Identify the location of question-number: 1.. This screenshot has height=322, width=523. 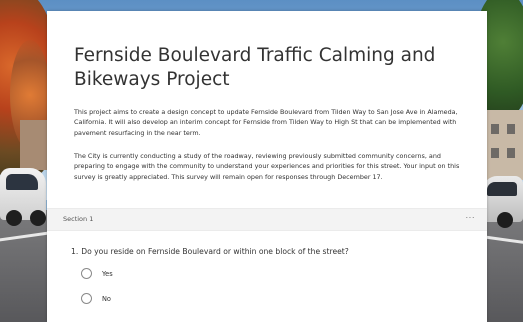
(75, 251).